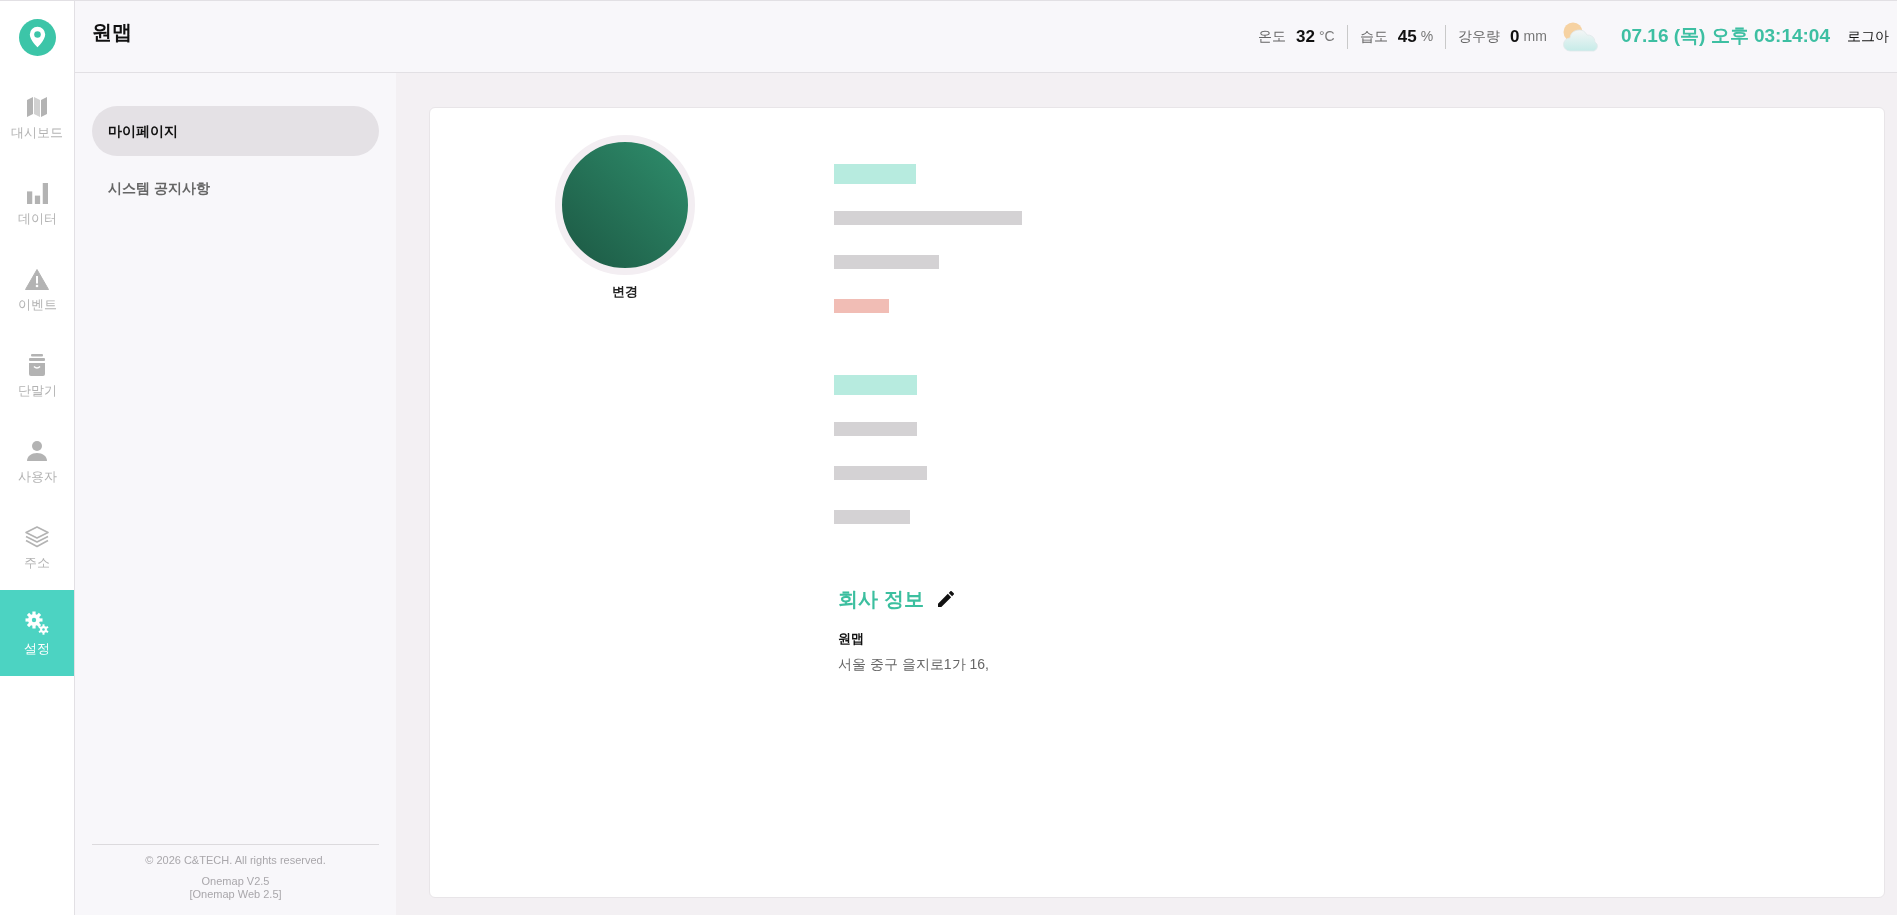 The image size is (1897, 915). What do you see at coordinates (37, 537) in the screenshot?
I see `layers-icon` at bounding box center [37, 537].